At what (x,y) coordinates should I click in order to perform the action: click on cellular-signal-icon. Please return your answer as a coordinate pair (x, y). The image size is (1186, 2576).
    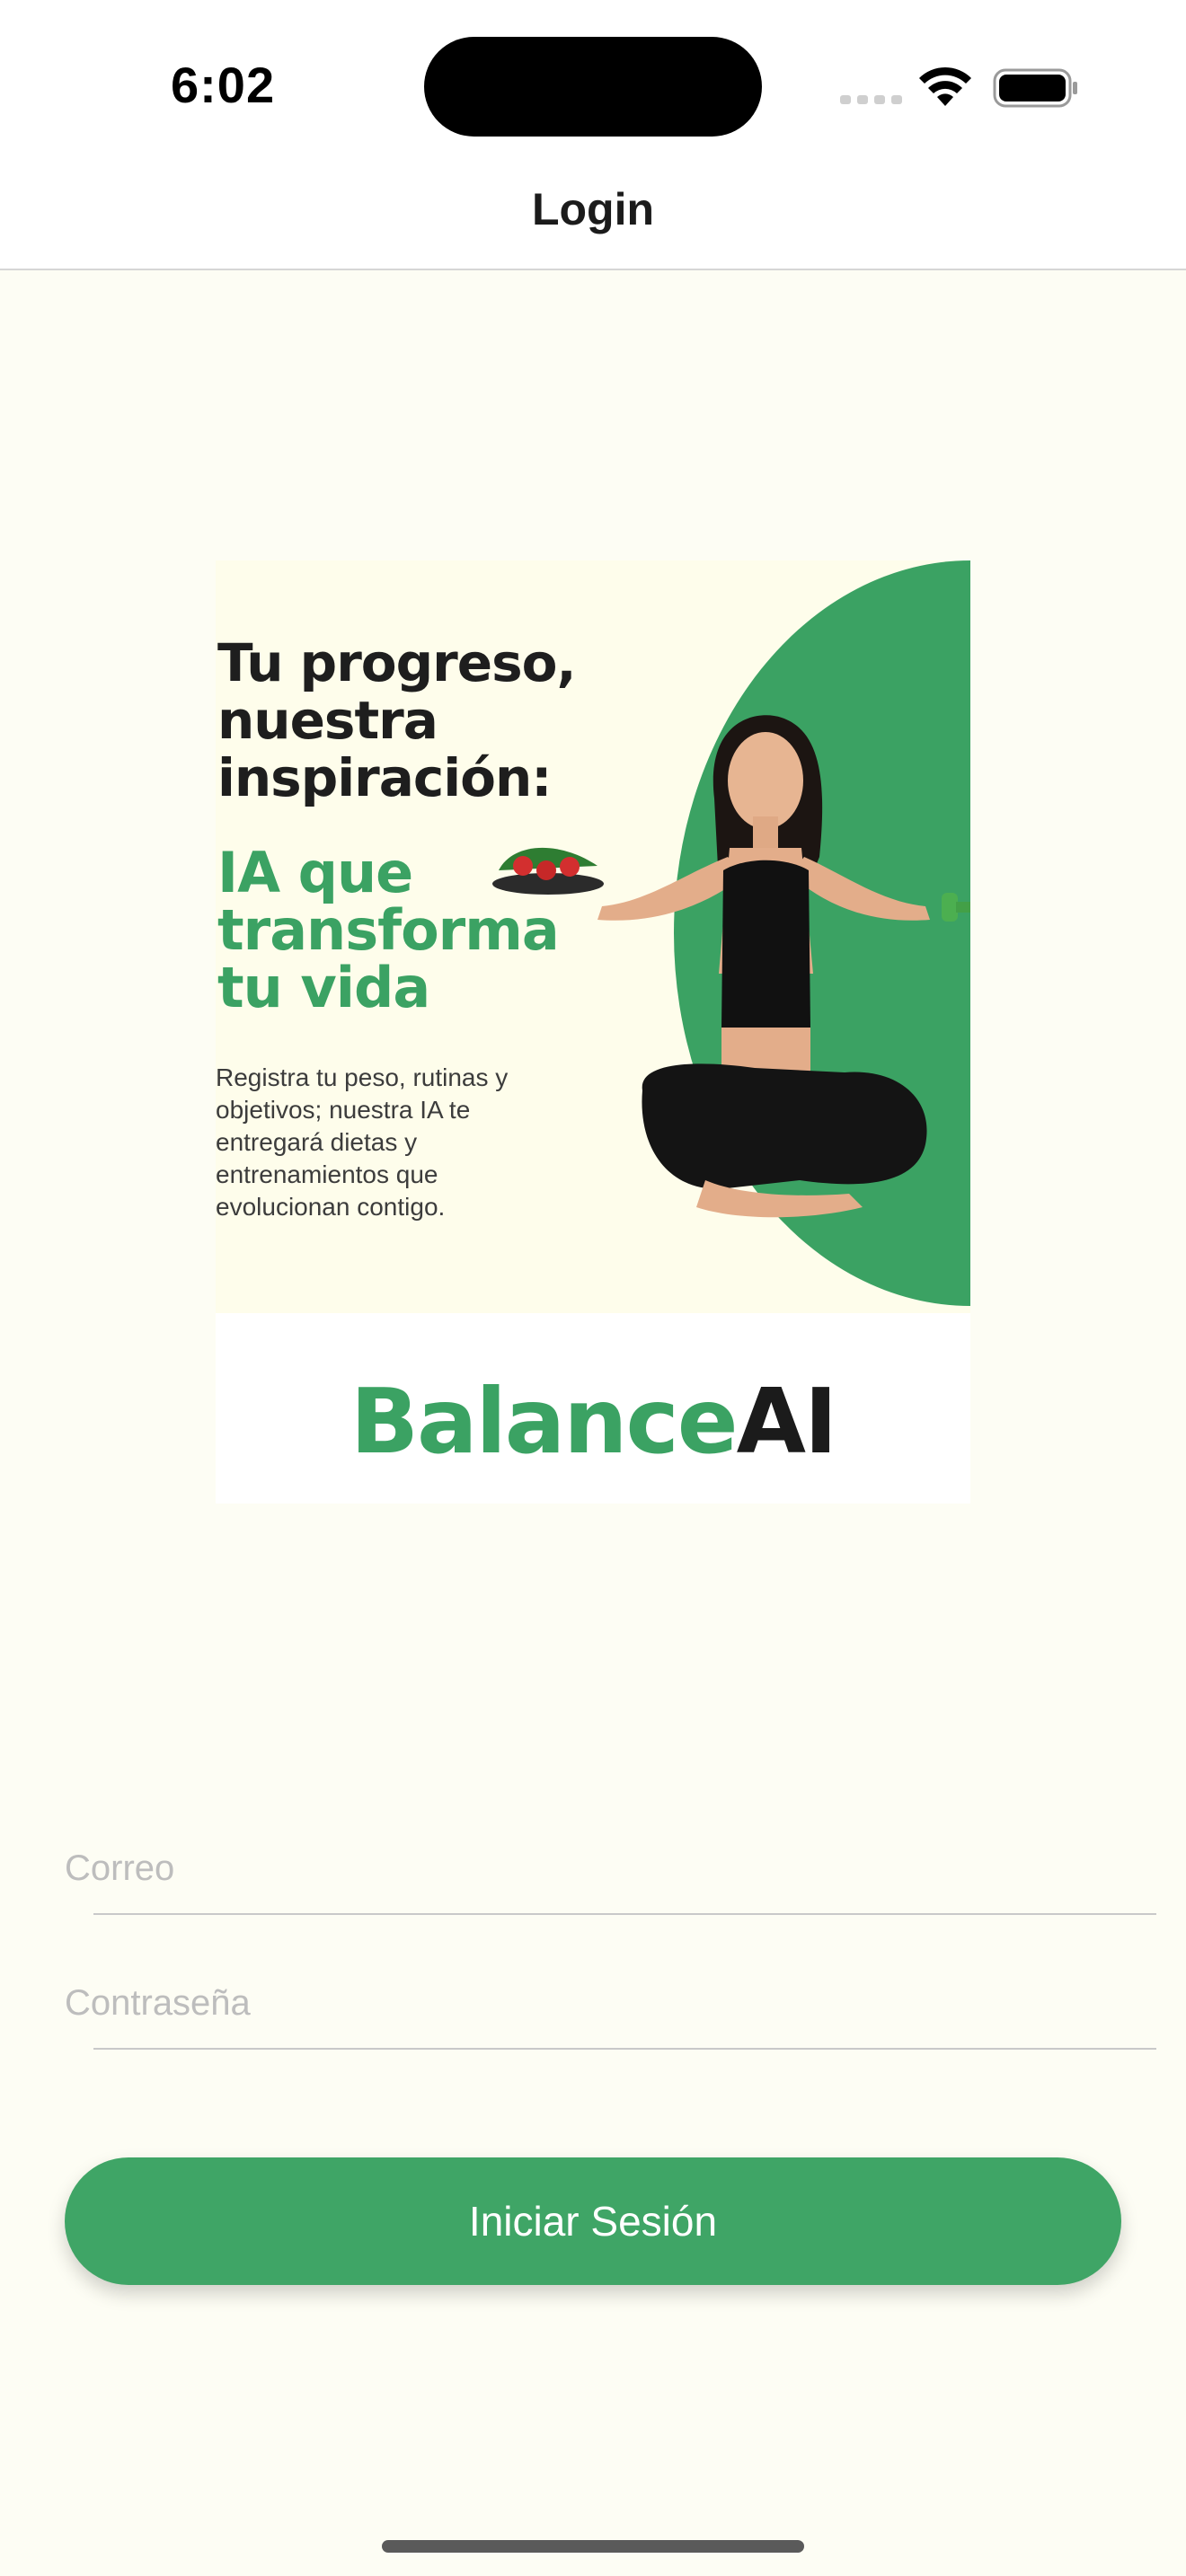
    Looking at the image, I should click on (871, 99).